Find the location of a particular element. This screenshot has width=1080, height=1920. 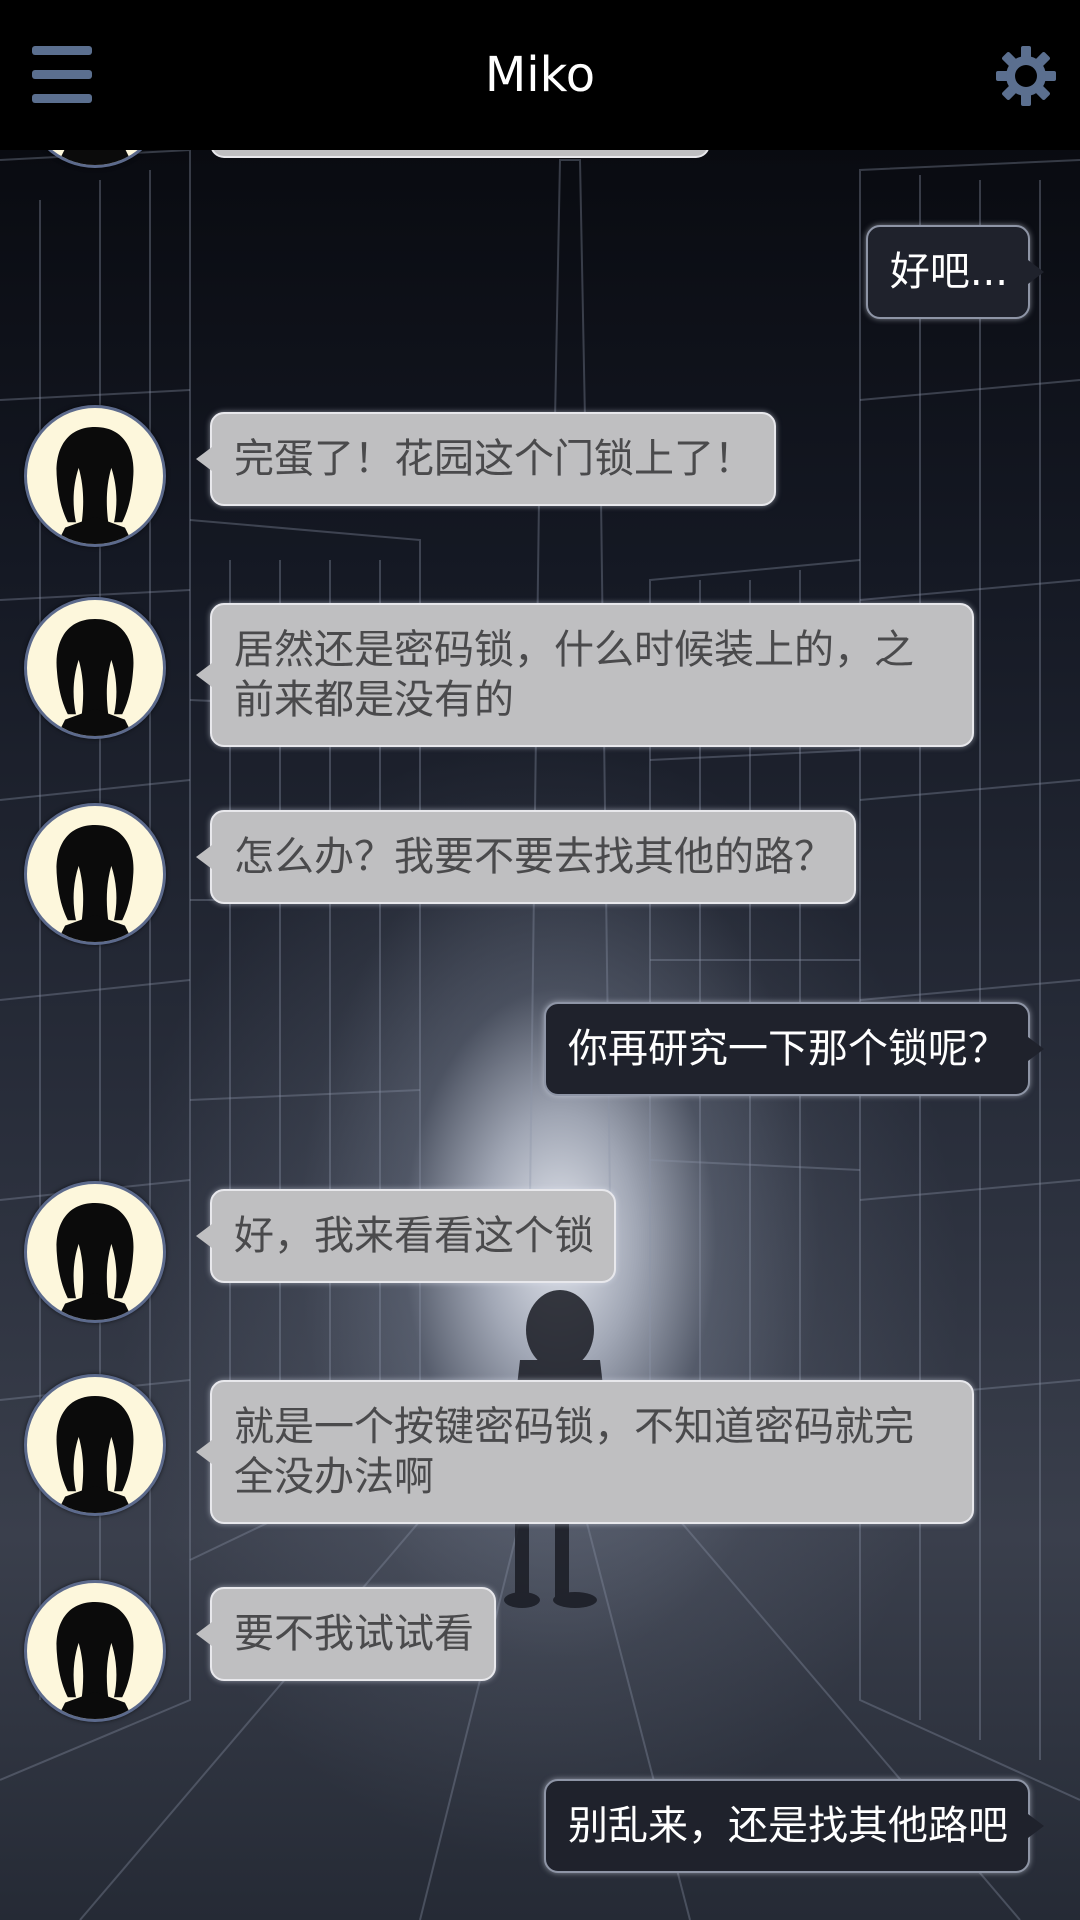

message-bubble-received: 完蛋了！花园这个门锁上了！ is located at coordinates (486, 459).